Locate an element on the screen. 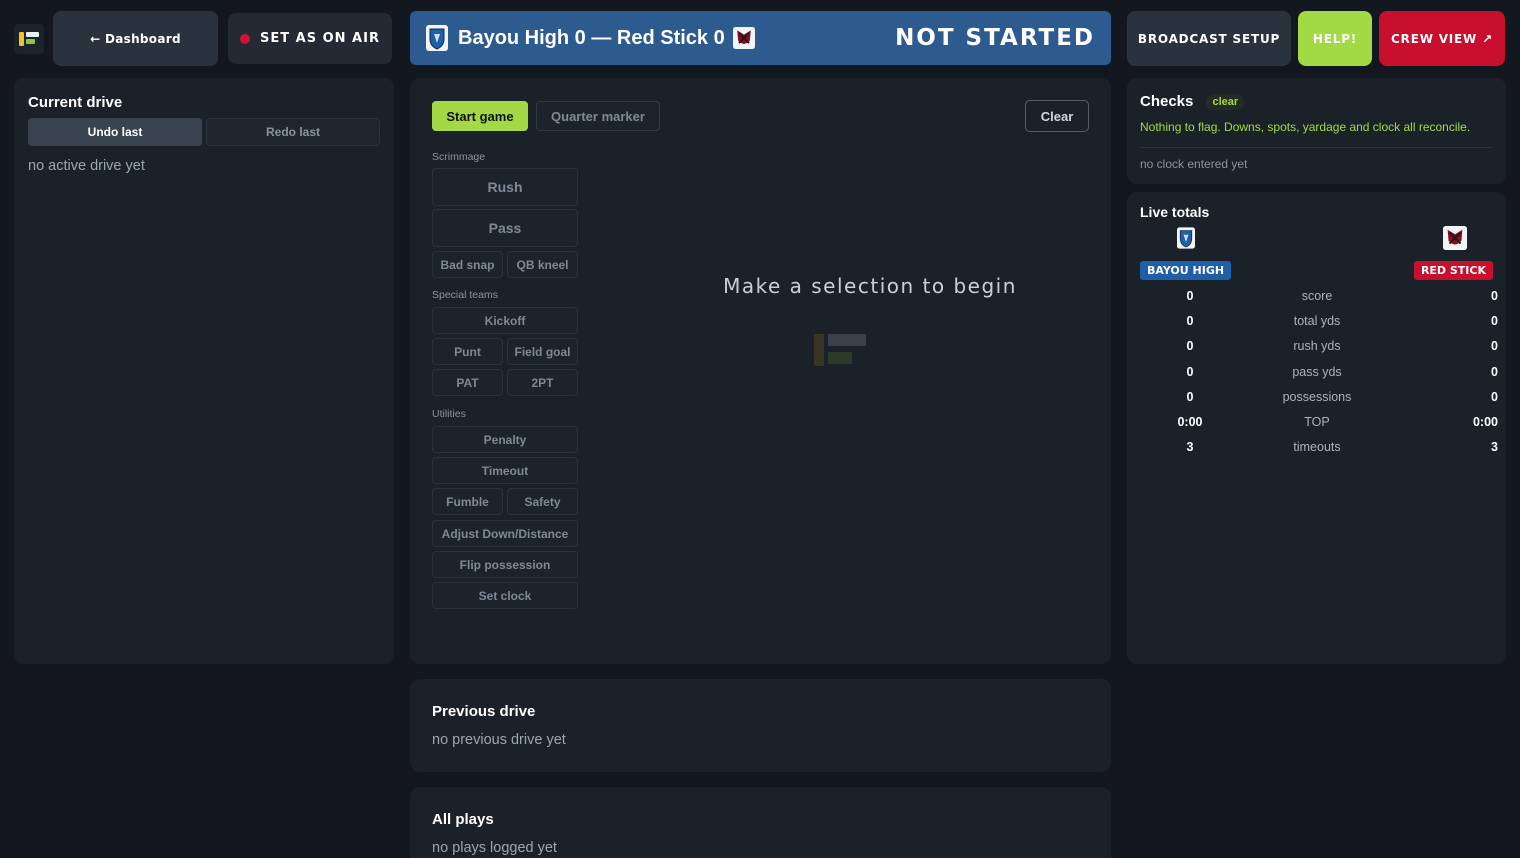 The height and width of the screenshot is (858, 1520). clear-button: Clear is located at coordinates (1057, 116).